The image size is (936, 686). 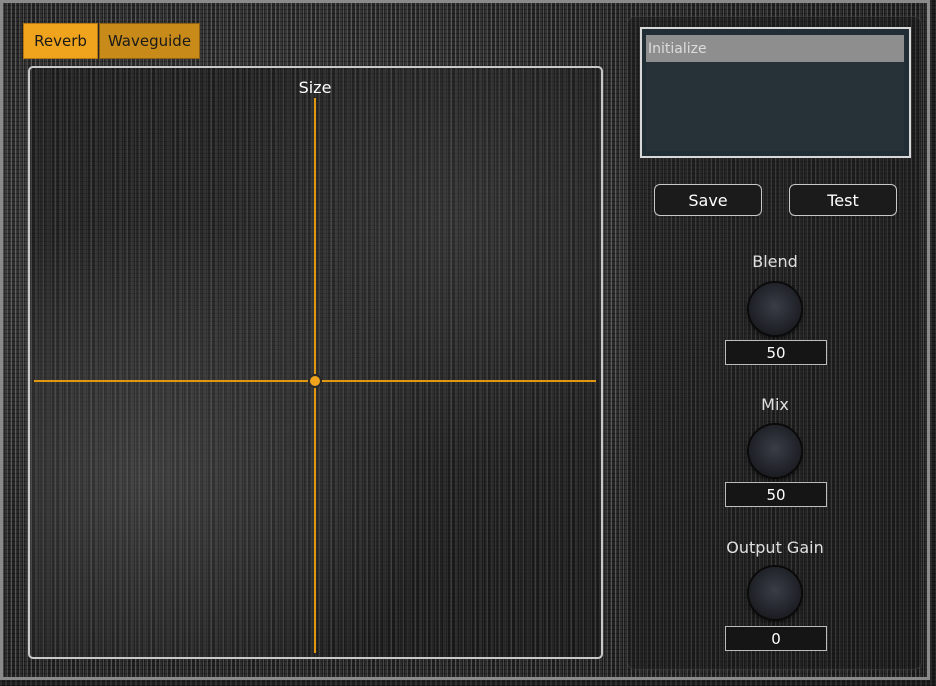 I want to click on preset-item-initialize: Initialize, so click(x=775, y=48).